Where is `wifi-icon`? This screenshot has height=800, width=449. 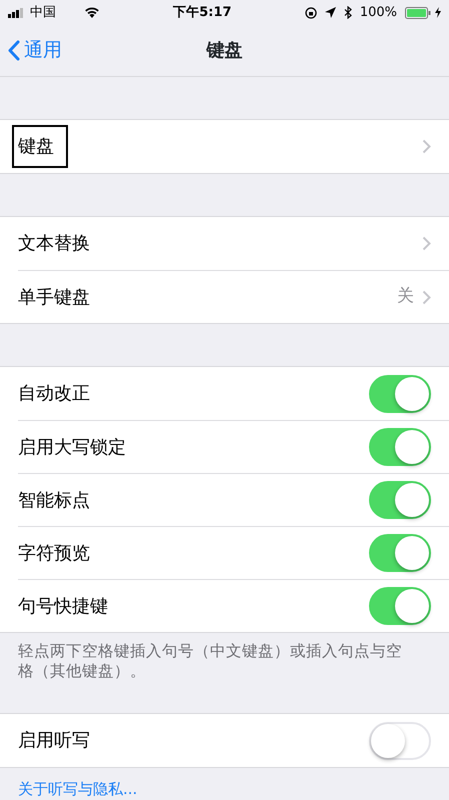
wifi-icon is located at coordinates (92, 12).